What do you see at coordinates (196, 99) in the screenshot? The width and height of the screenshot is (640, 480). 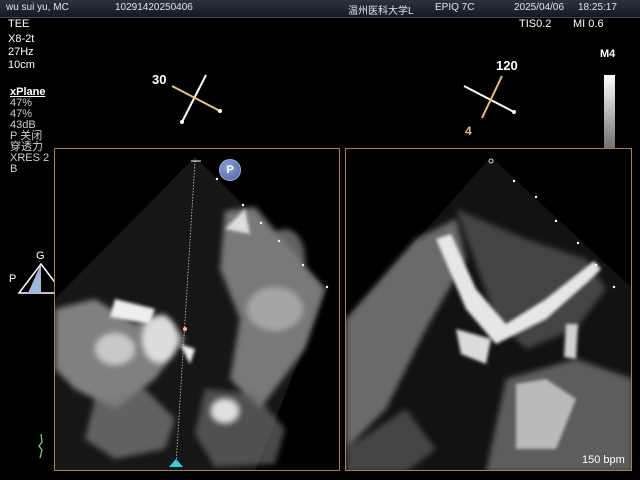 I see `left-plane-angle-icon` at bounding box center [196, 99].